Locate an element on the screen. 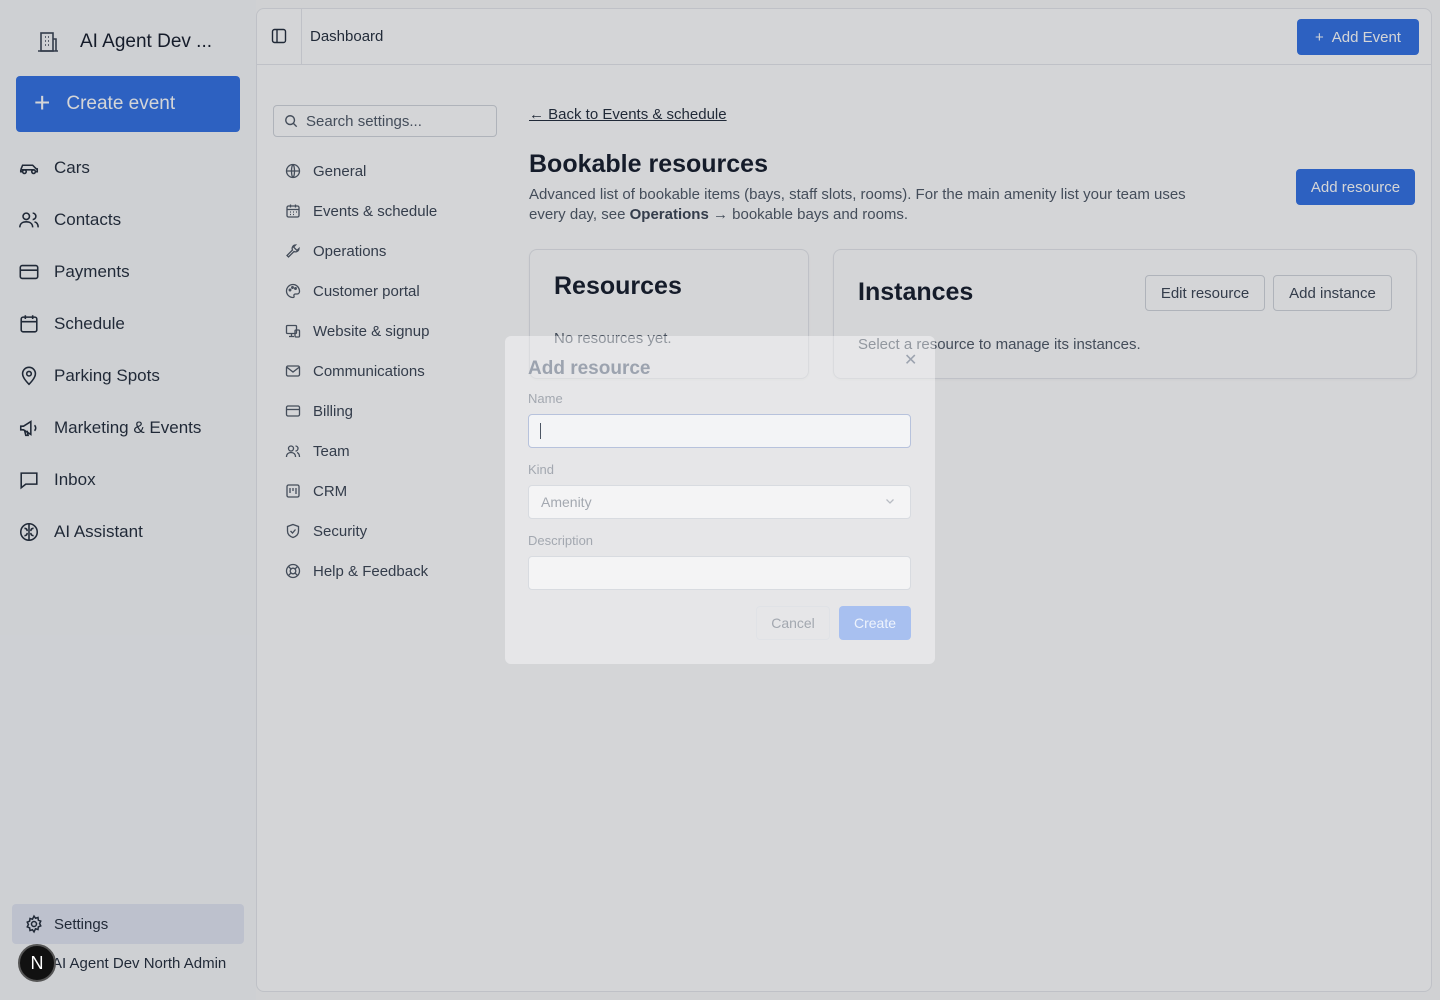 The image size is (1440, 1000). description-input is located at coordinates (719, 573).